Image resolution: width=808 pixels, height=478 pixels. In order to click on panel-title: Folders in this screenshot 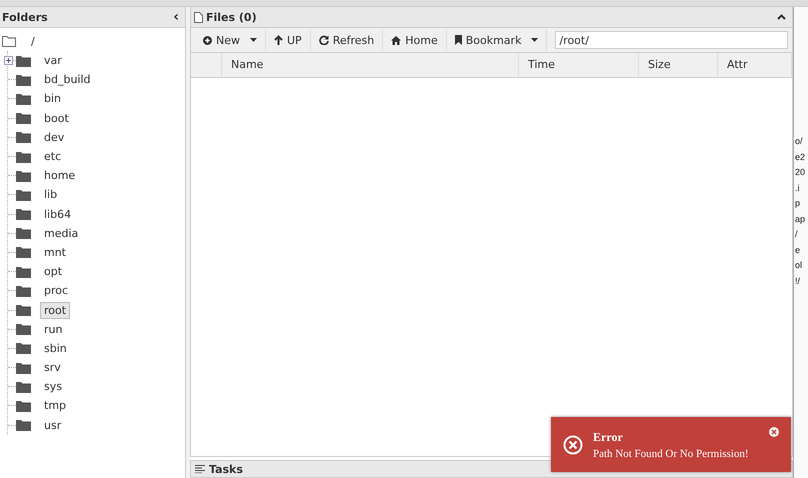, I will do `click(25, 17)`.